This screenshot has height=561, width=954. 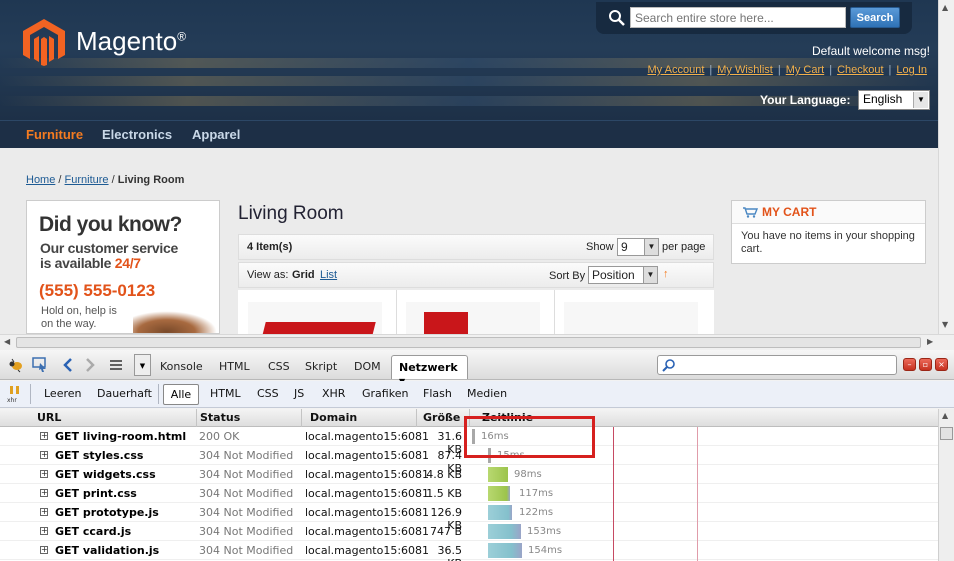 I want to click on store-logo-text: Magento®, so click(x=131, y=41).